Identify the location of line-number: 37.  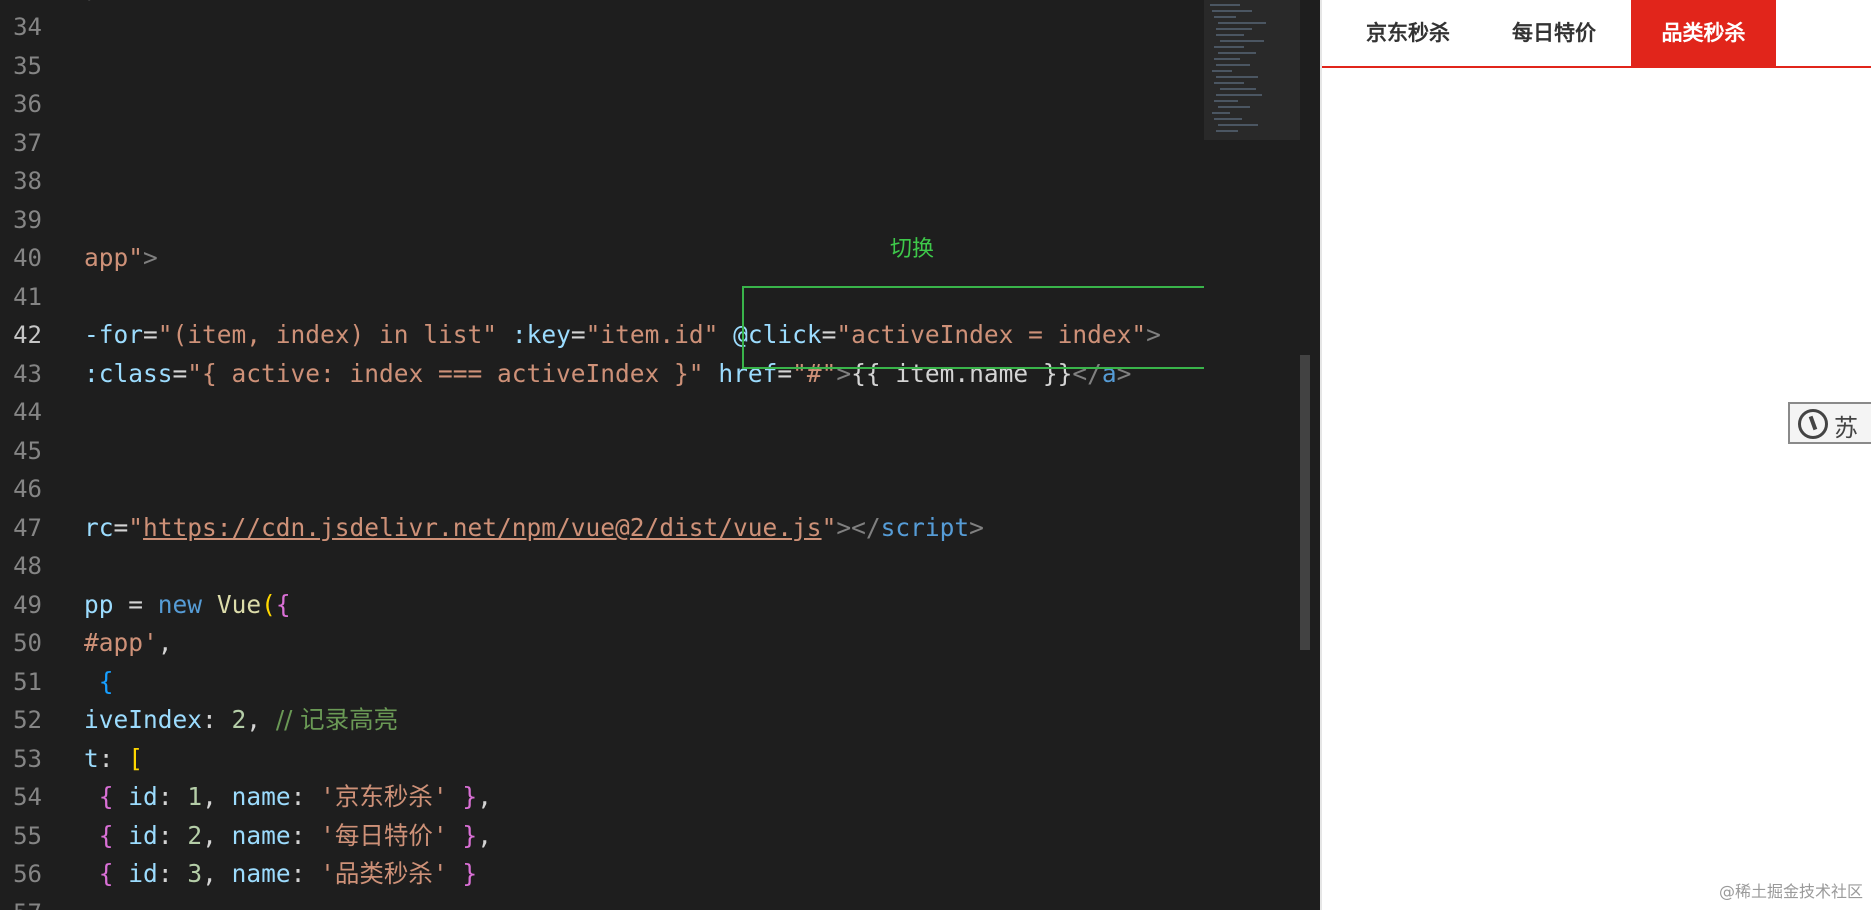
(27, 142).